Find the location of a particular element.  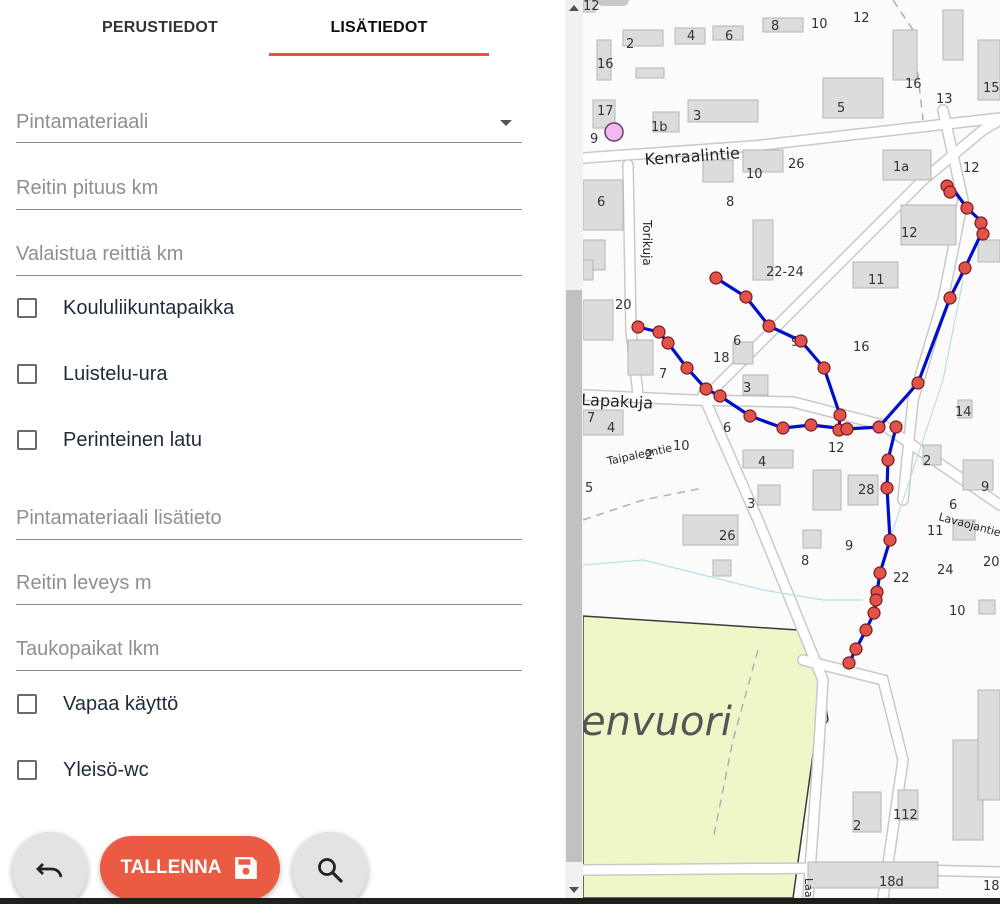

save-button: TALLENNA is located at coordinates (190, 867).